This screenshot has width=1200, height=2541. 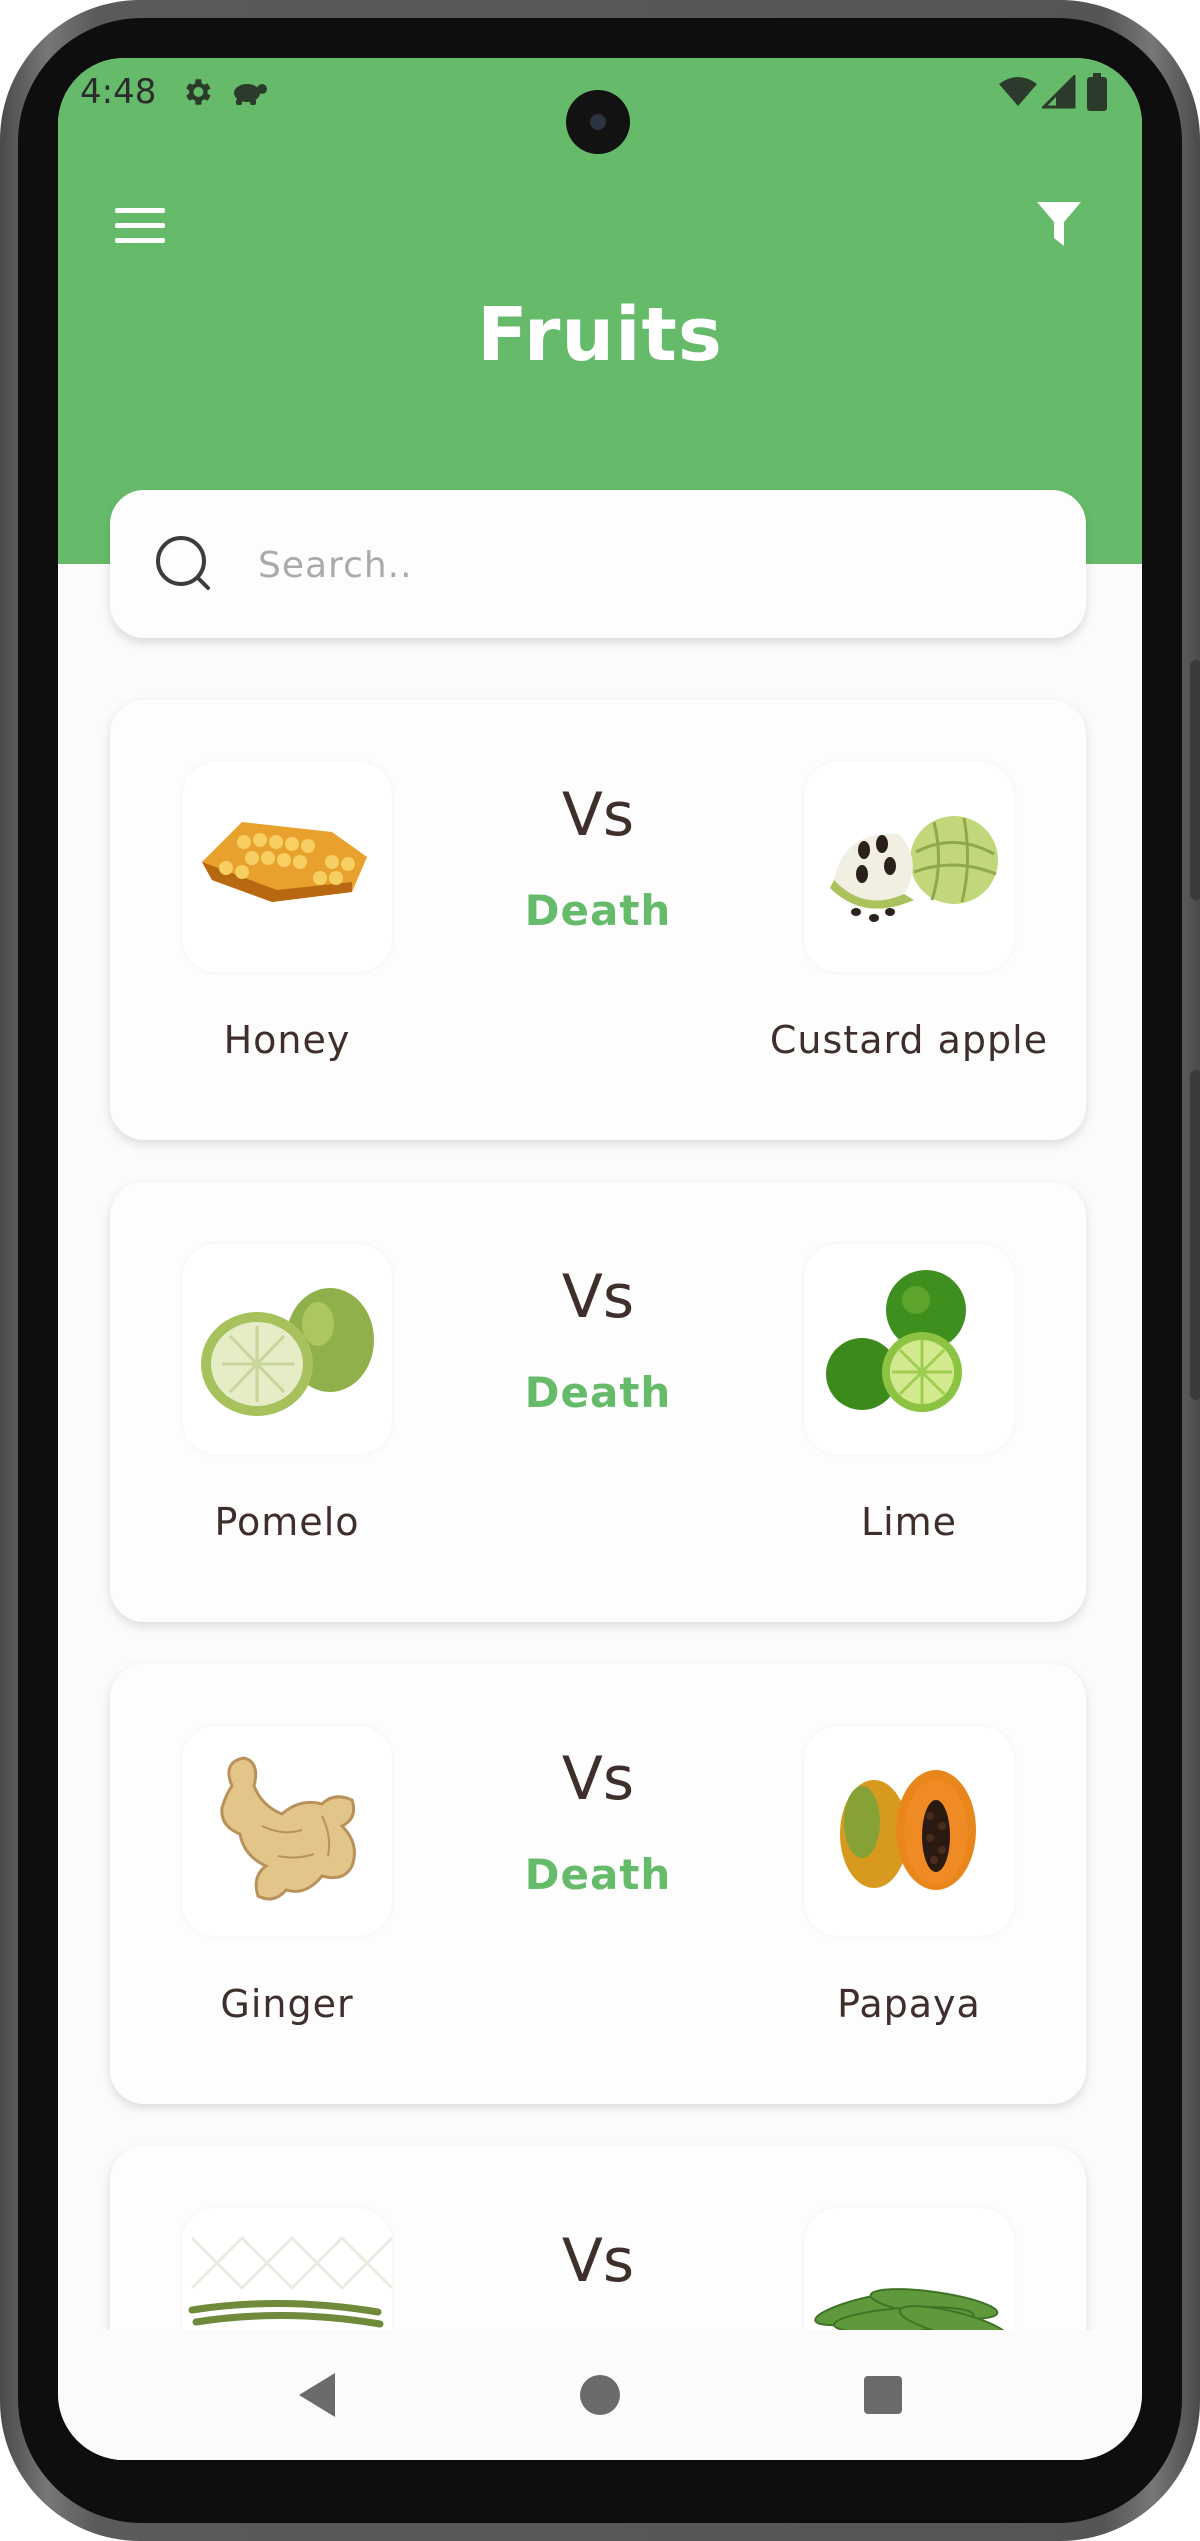 I want to click on back-button, so click(x=317, y=2395).